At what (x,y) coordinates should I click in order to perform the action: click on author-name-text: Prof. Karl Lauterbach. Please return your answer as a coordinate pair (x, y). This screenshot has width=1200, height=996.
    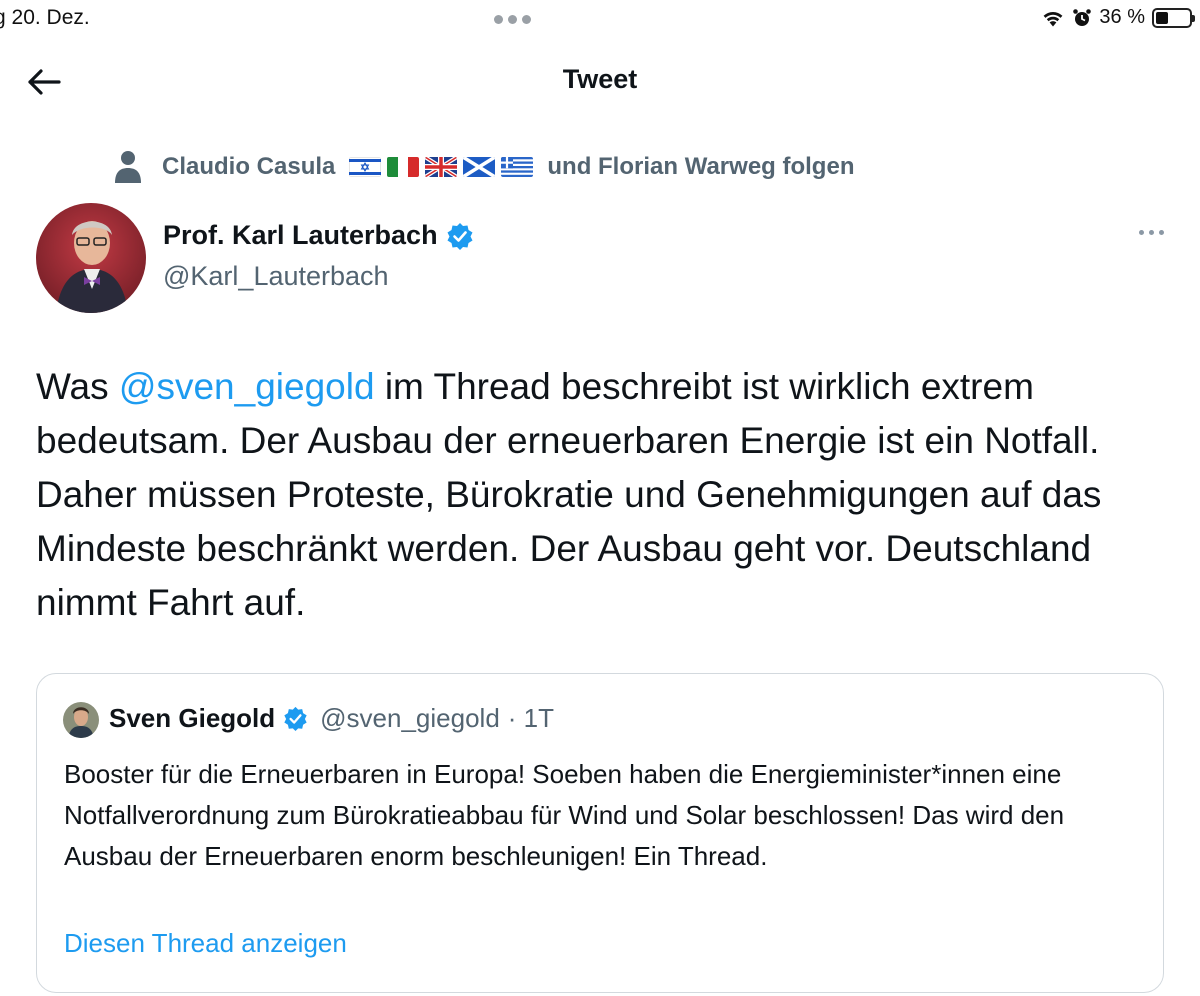
    Looking at the image, I should click on (300, 235).